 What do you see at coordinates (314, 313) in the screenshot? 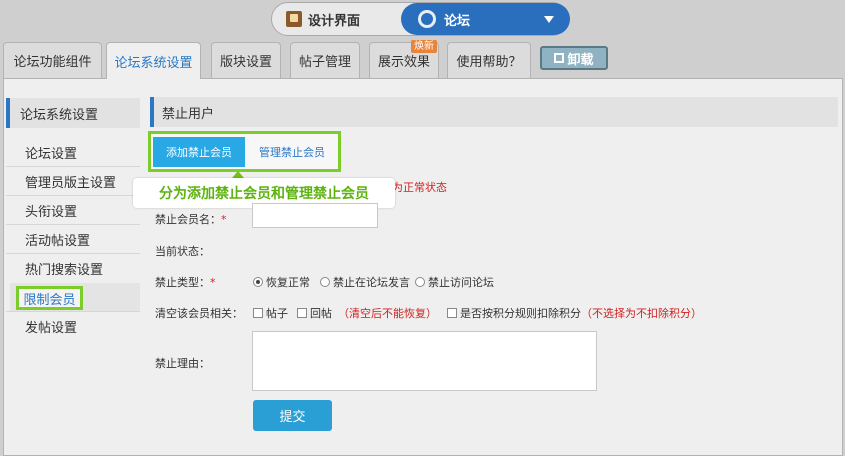
I see `checkbox-replies: 回帖` at bounding box center [314, 313].